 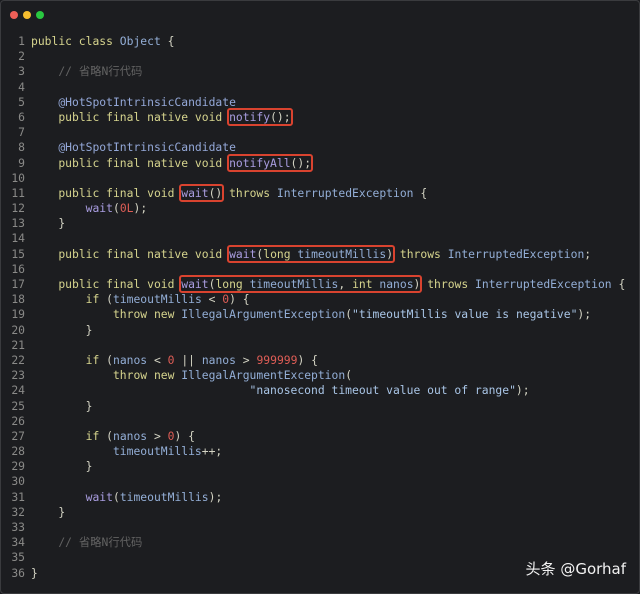 What do you see at coordinates (313, 41) in the screenshot?
I see `code-line: 1 public class Object {` at bounding box center [313, 41].